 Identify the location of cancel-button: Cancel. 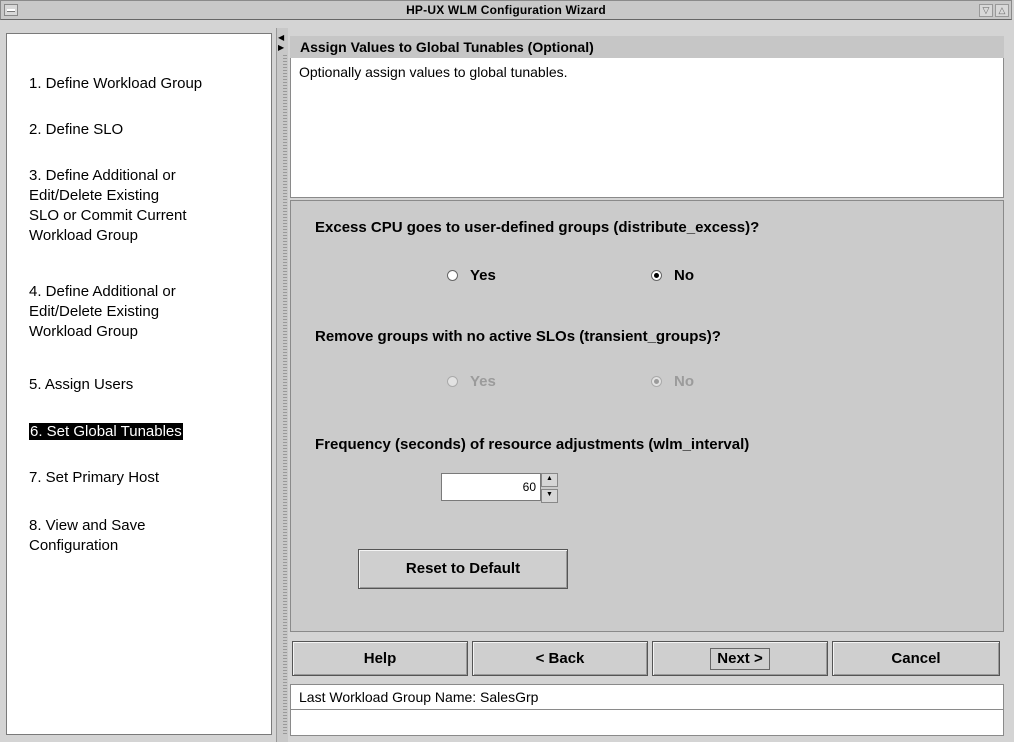
(916, 658).